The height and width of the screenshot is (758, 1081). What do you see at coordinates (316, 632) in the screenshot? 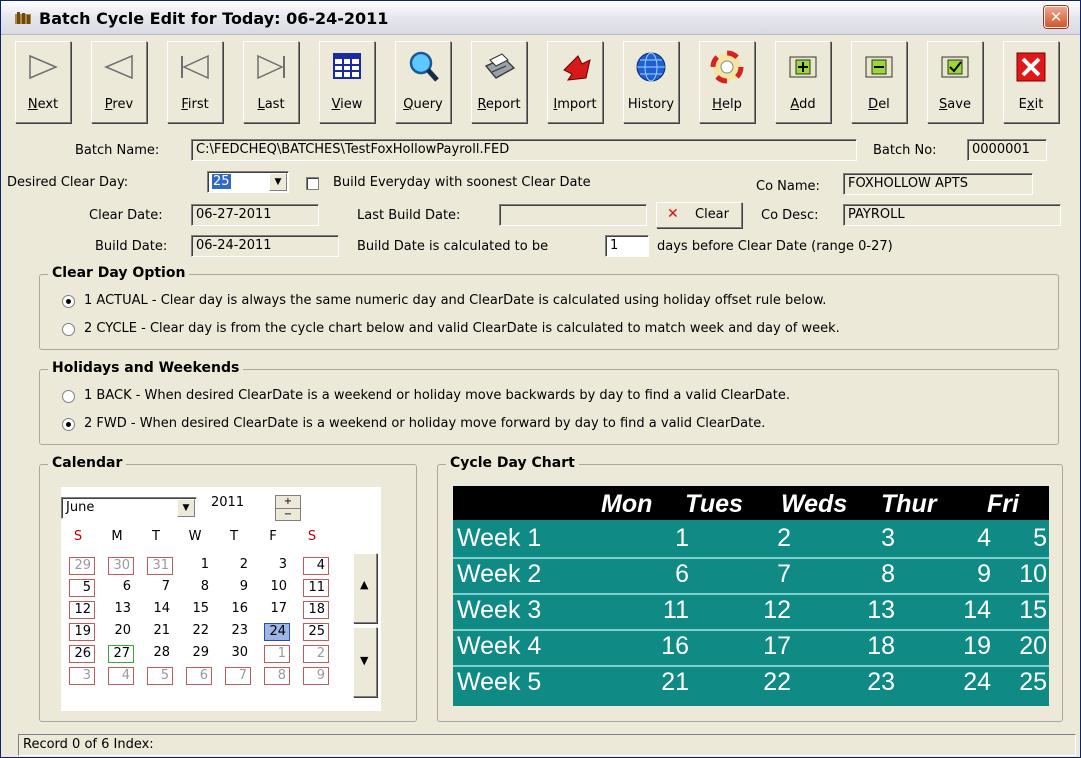
I see `calendar-day: 25` at bounding box center [316, 632].